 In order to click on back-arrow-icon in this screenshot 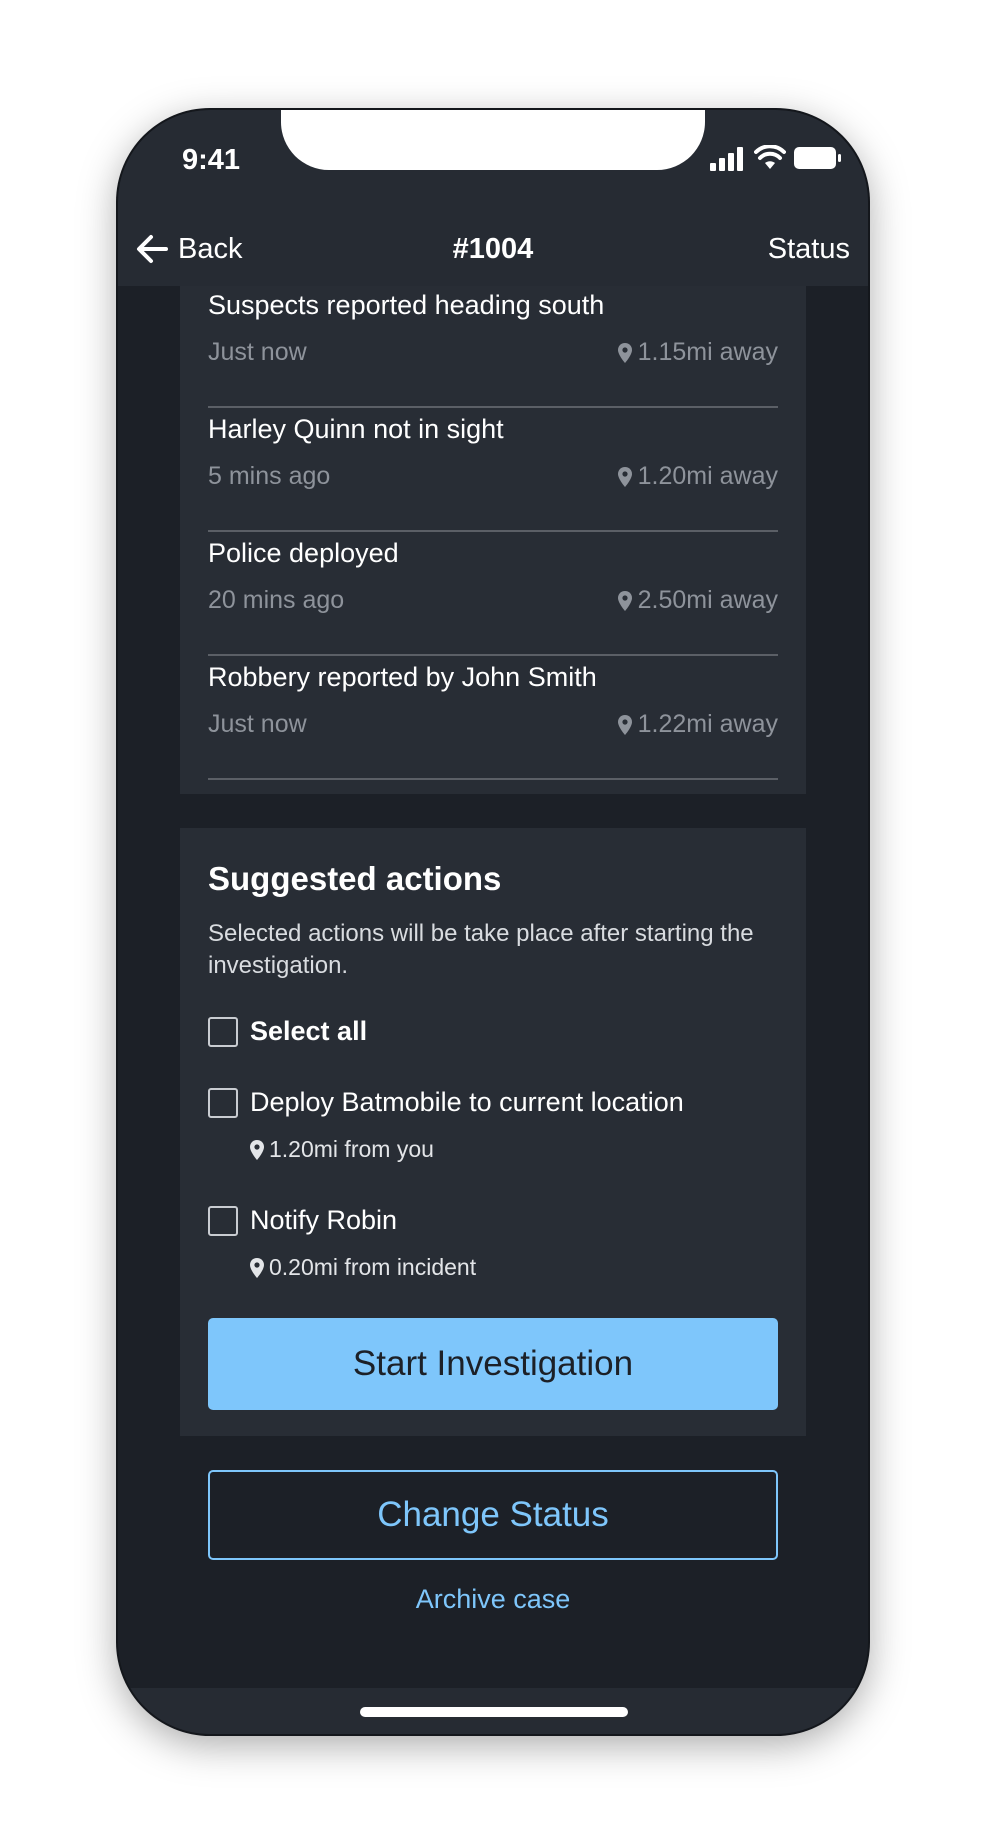, I will do `click(152, 249)`.